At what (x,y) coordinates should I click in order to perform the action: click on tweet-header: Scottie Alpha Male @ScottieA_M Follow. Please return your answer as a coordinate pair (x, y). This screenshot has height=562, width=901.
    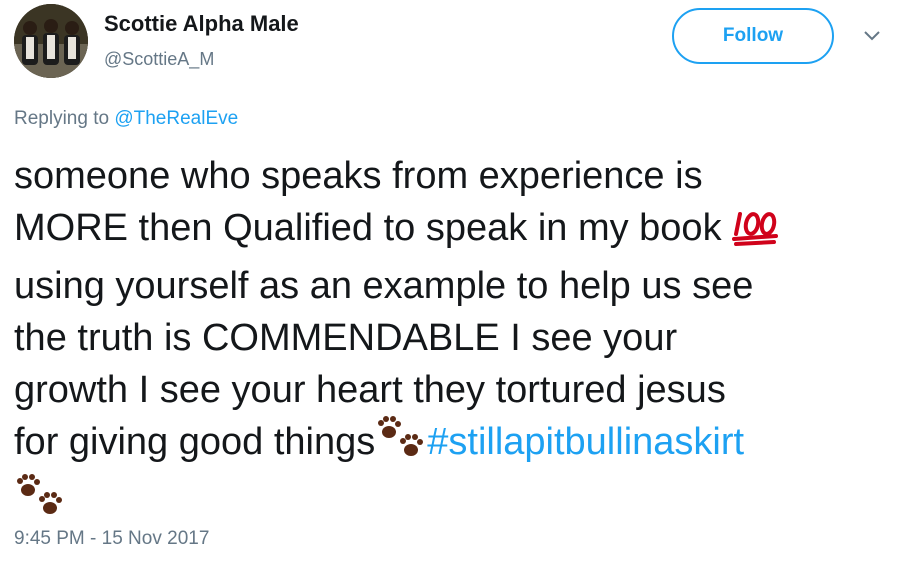
    Looking at the image, I should click on (454, 42).